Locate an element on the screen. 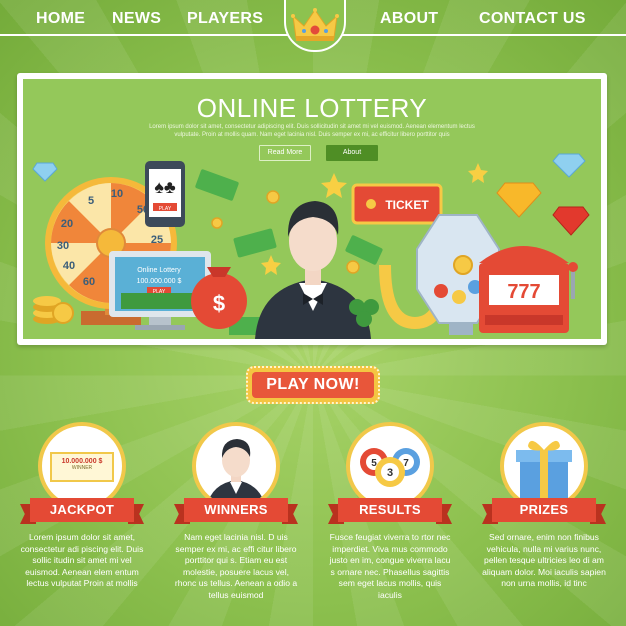 The height and width of the screenshot is (626, 626). money-bag-symbol: $ is located at coordinates (219, 303).